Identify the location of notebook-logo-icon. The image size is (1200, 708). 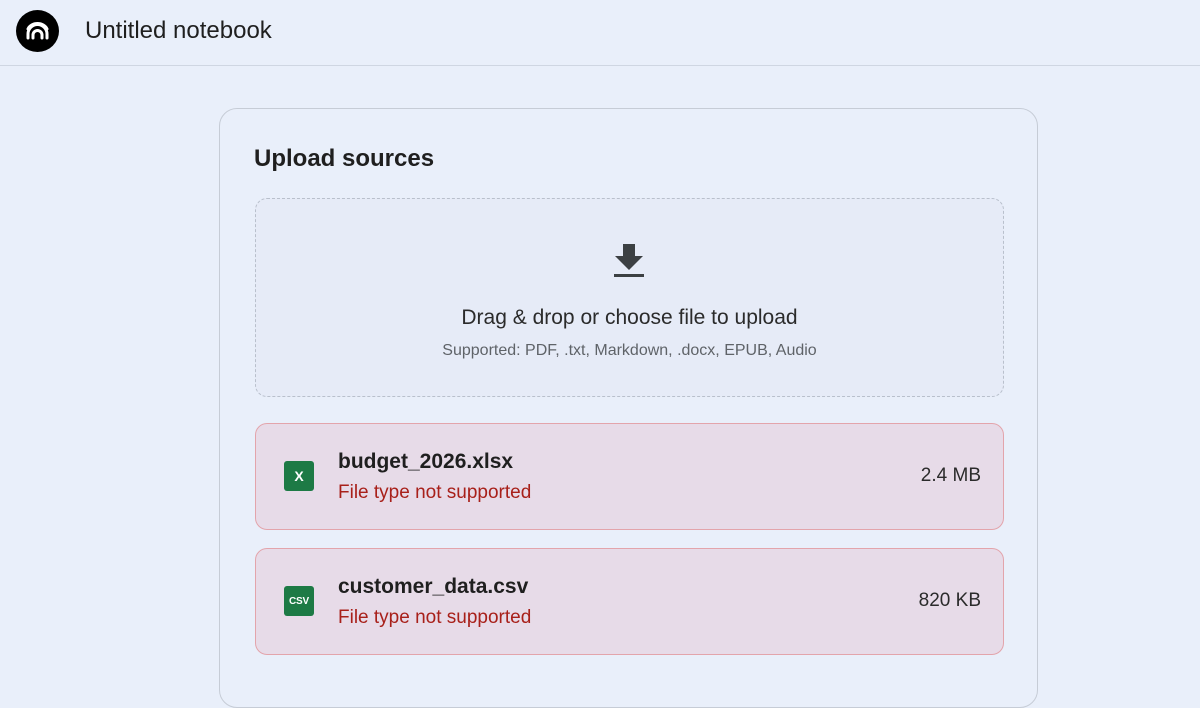
(37, 31).